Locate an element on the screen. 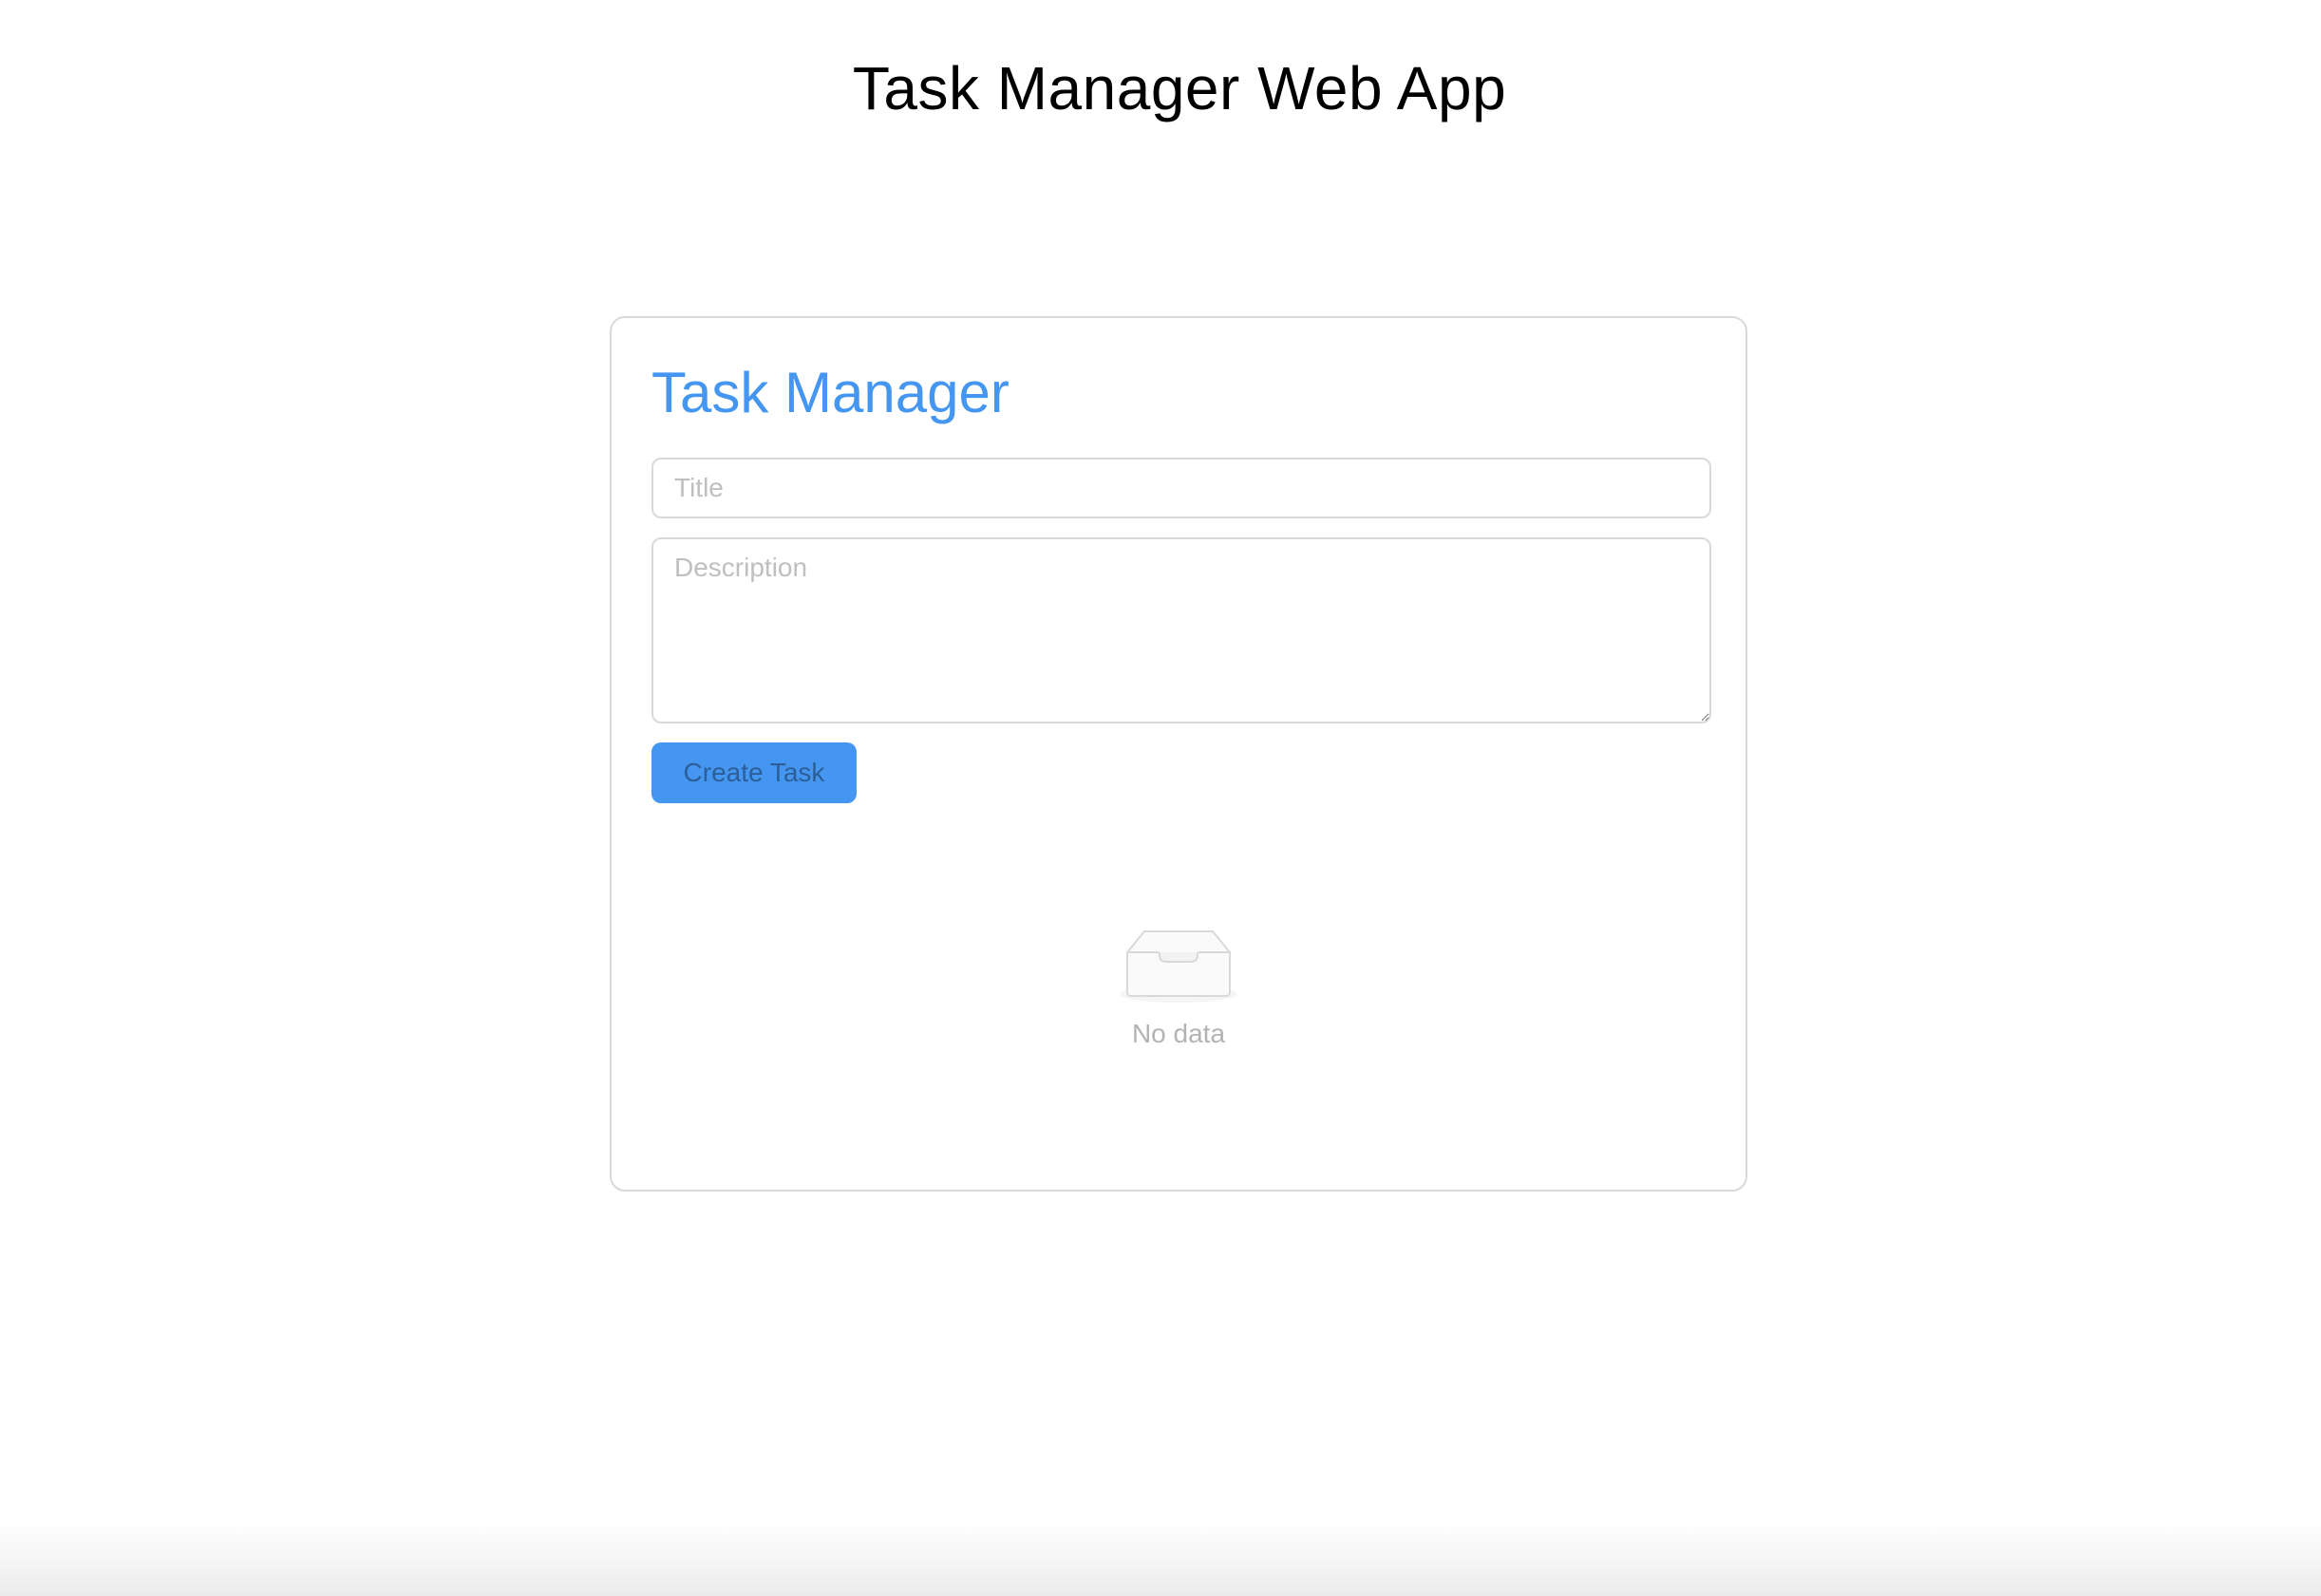 The width and height of the screenshot is (2321, 1596). create-task-button: Create Task is located at coordinates (754, 772).